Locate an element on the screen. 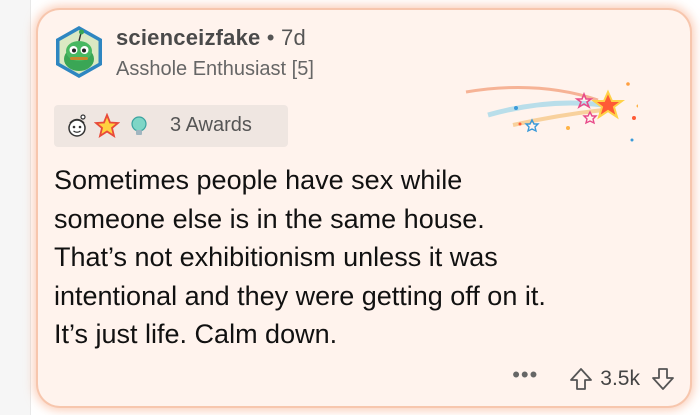 Image resolution: width=700 pixels, height=415 pixels. shooting-star-banner-icon is located at coordinates (551, 112).